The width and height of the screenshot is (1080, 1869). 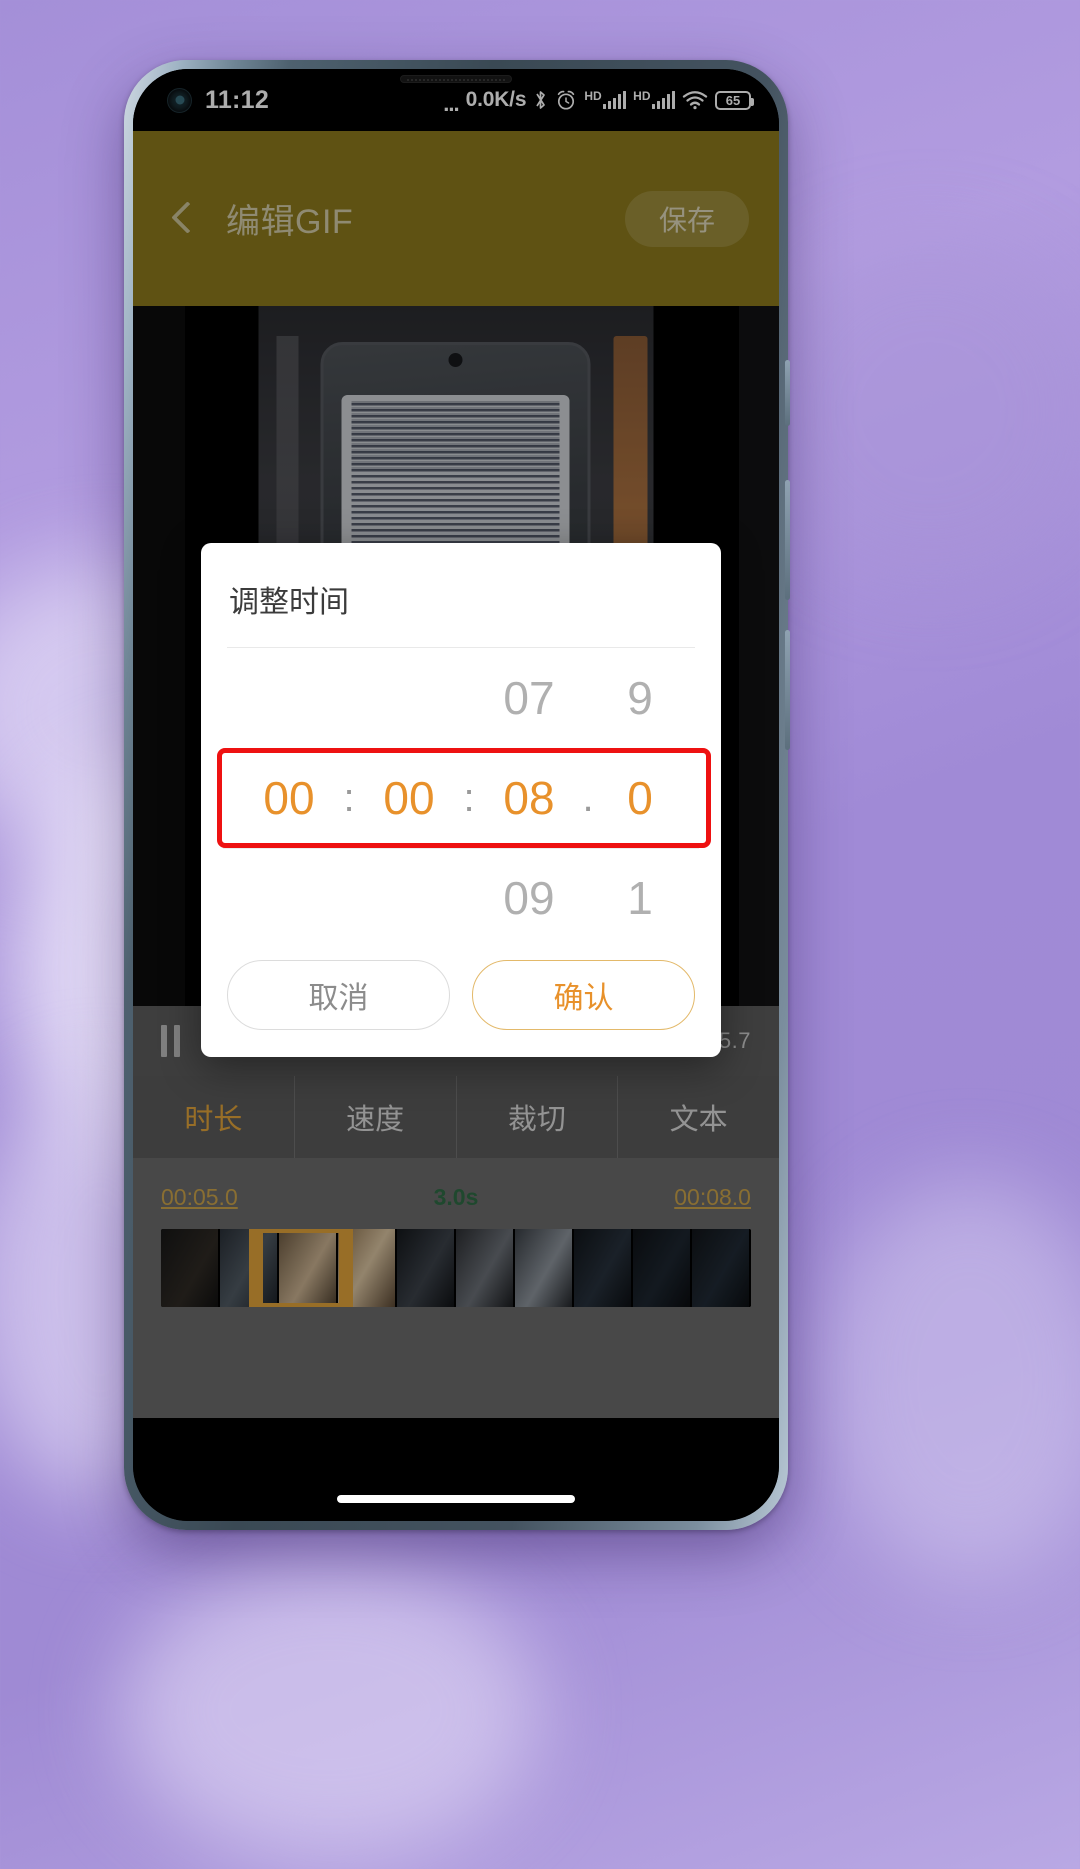 I want to click on picker-row-above: 07 9, so click(x=461, y=698).